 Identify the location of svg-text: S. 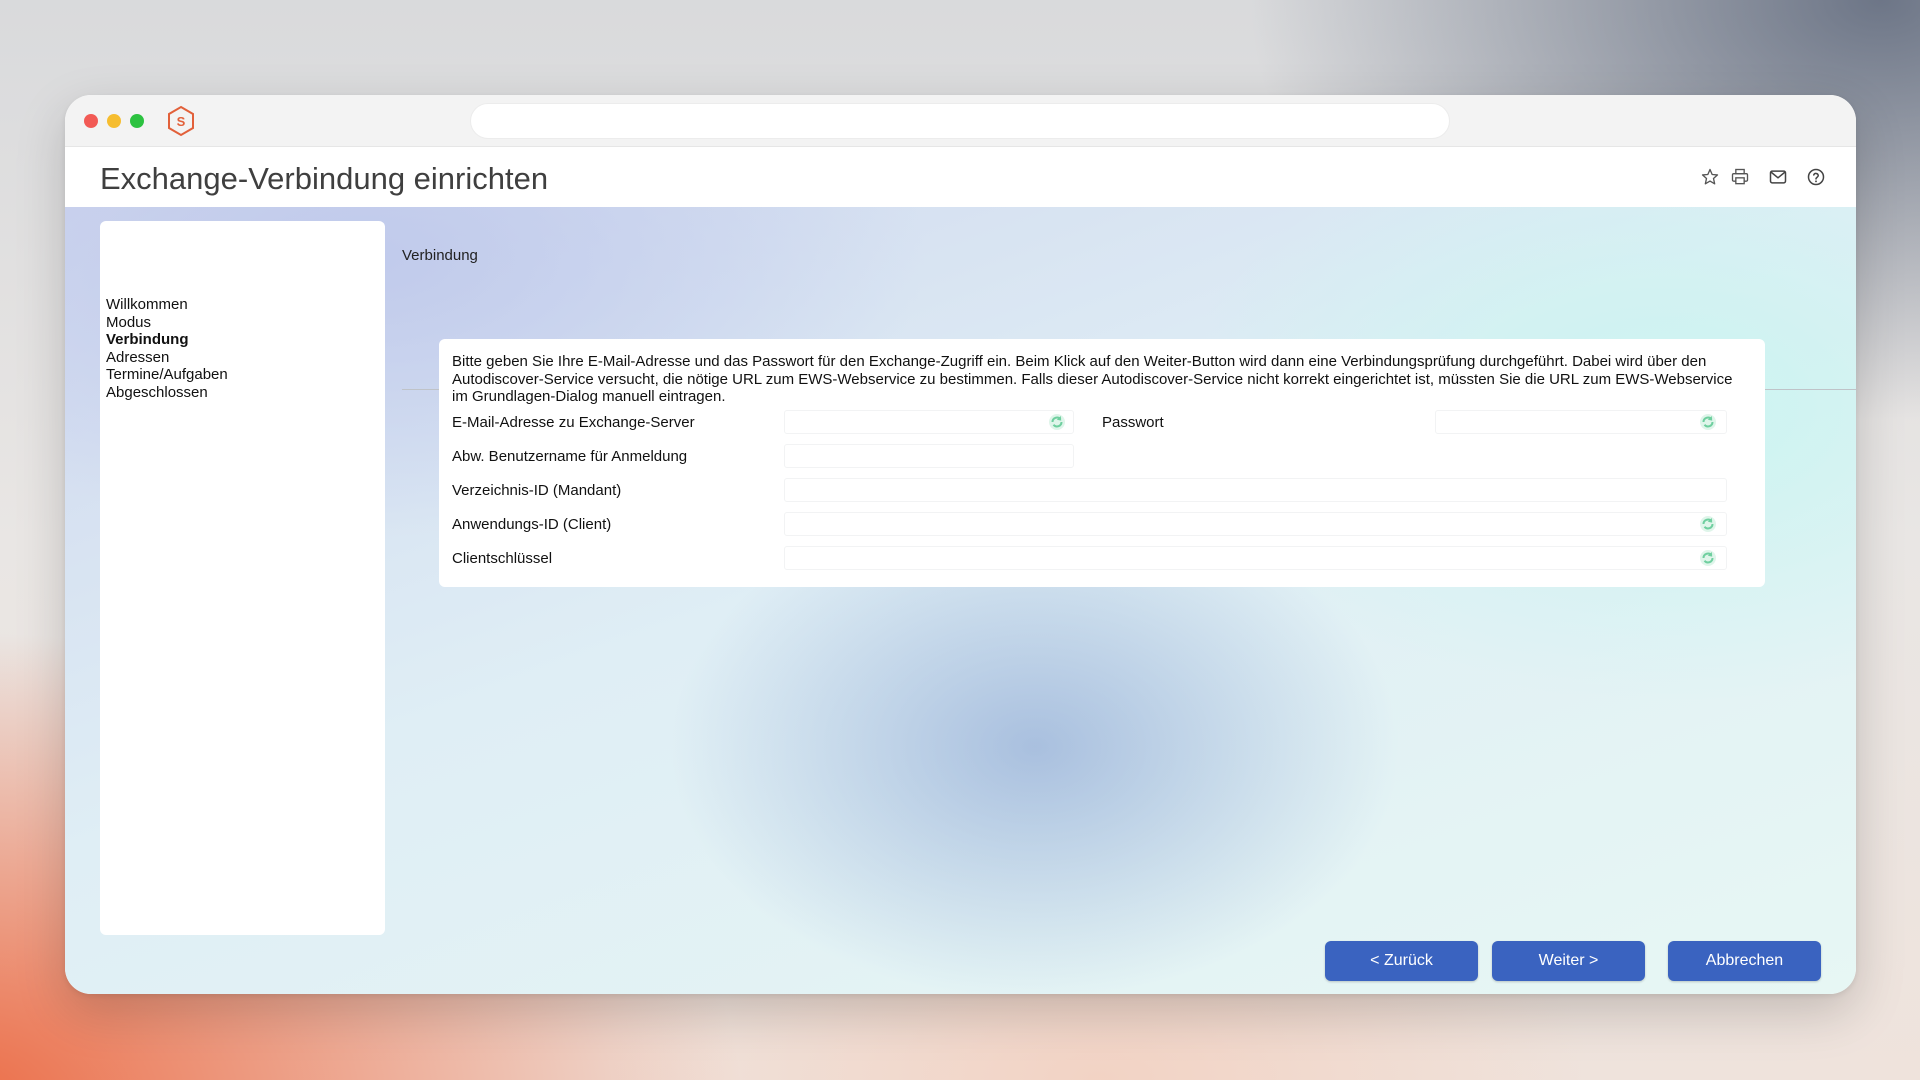
(181, 121).